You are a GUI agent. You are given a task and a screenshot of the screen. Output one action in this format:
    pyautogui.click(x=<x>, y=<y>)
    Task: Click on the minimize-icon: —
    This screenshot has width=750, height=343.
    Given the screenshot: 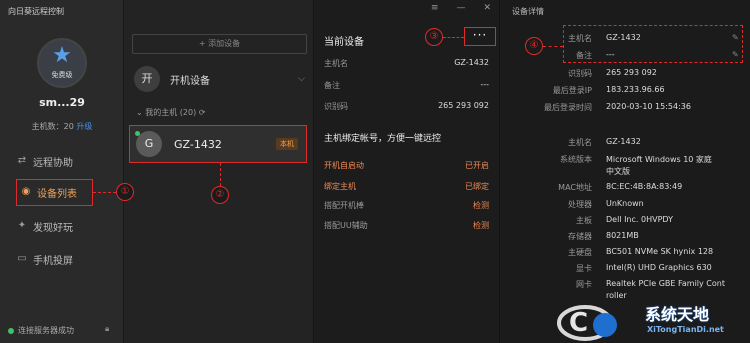 What is the action you would take?
    pyautogui.click(x=460, y=8)
    